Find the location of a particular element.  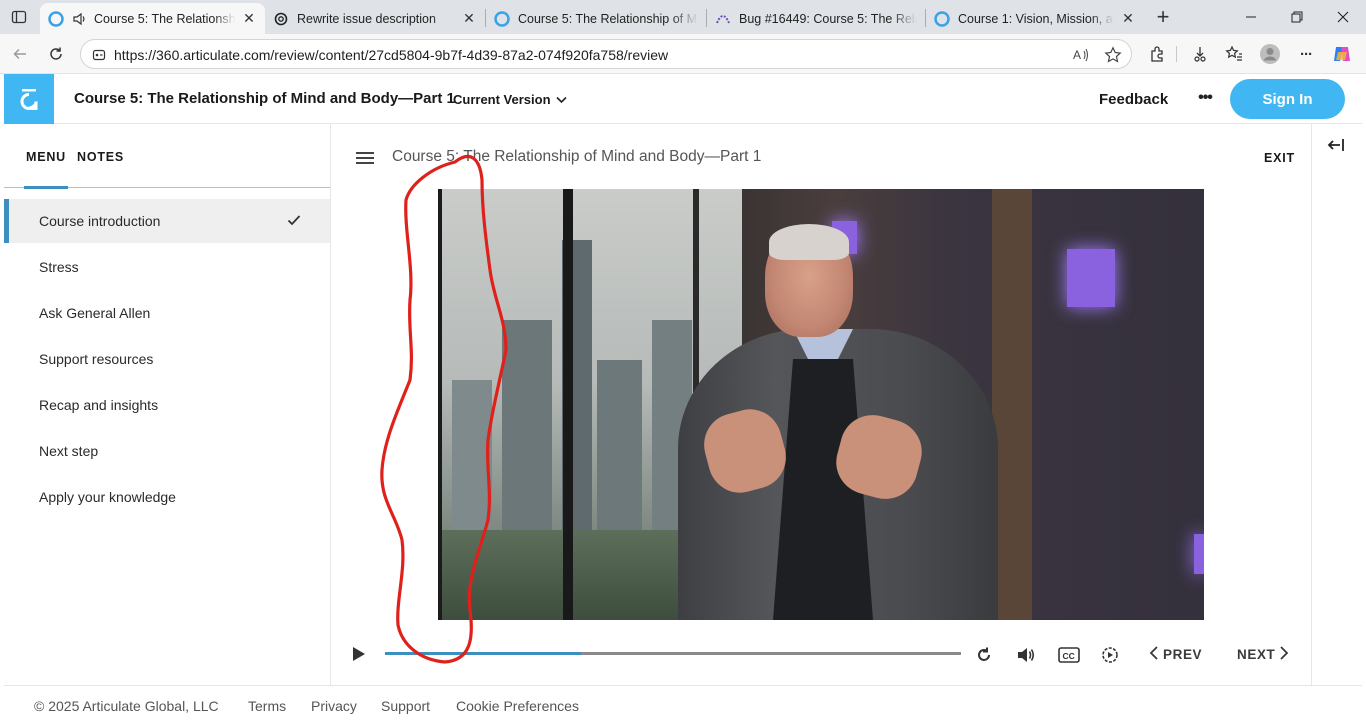

read-aloud-icon: A is located at coordinates (1081, 57).